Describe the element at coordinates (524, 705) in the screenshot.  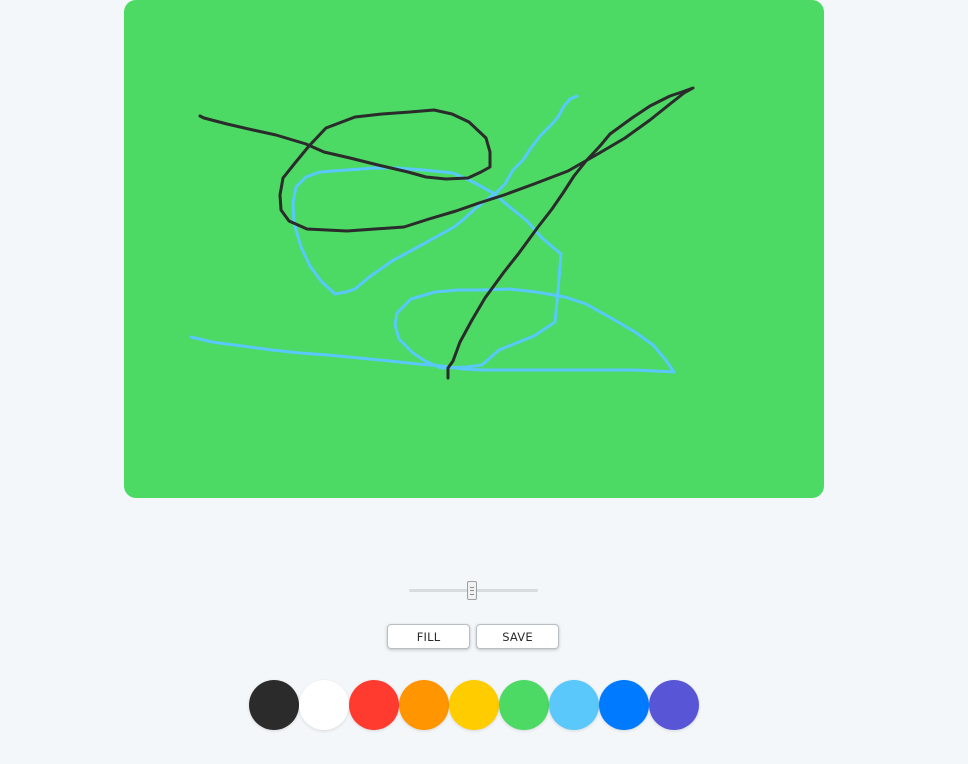
I see `color-swatch-green` at that location.